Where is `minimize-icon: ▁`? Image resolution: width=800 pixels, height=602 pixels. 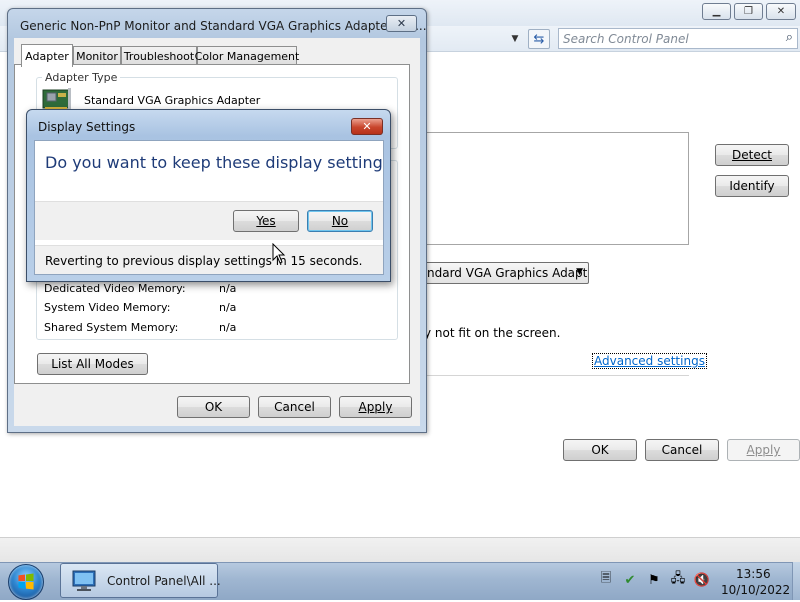 minimize-icon: ▁ is located at coordinates (716, 11).